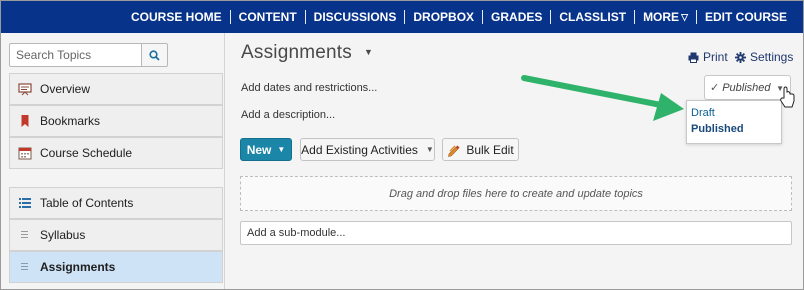 Image resolution: width=804 pixels, height=290 pixels. Describe the element at coordinates (116, 235) in the screenshot. I see `sidebar-item-syllabus: Syllabus` at that location.